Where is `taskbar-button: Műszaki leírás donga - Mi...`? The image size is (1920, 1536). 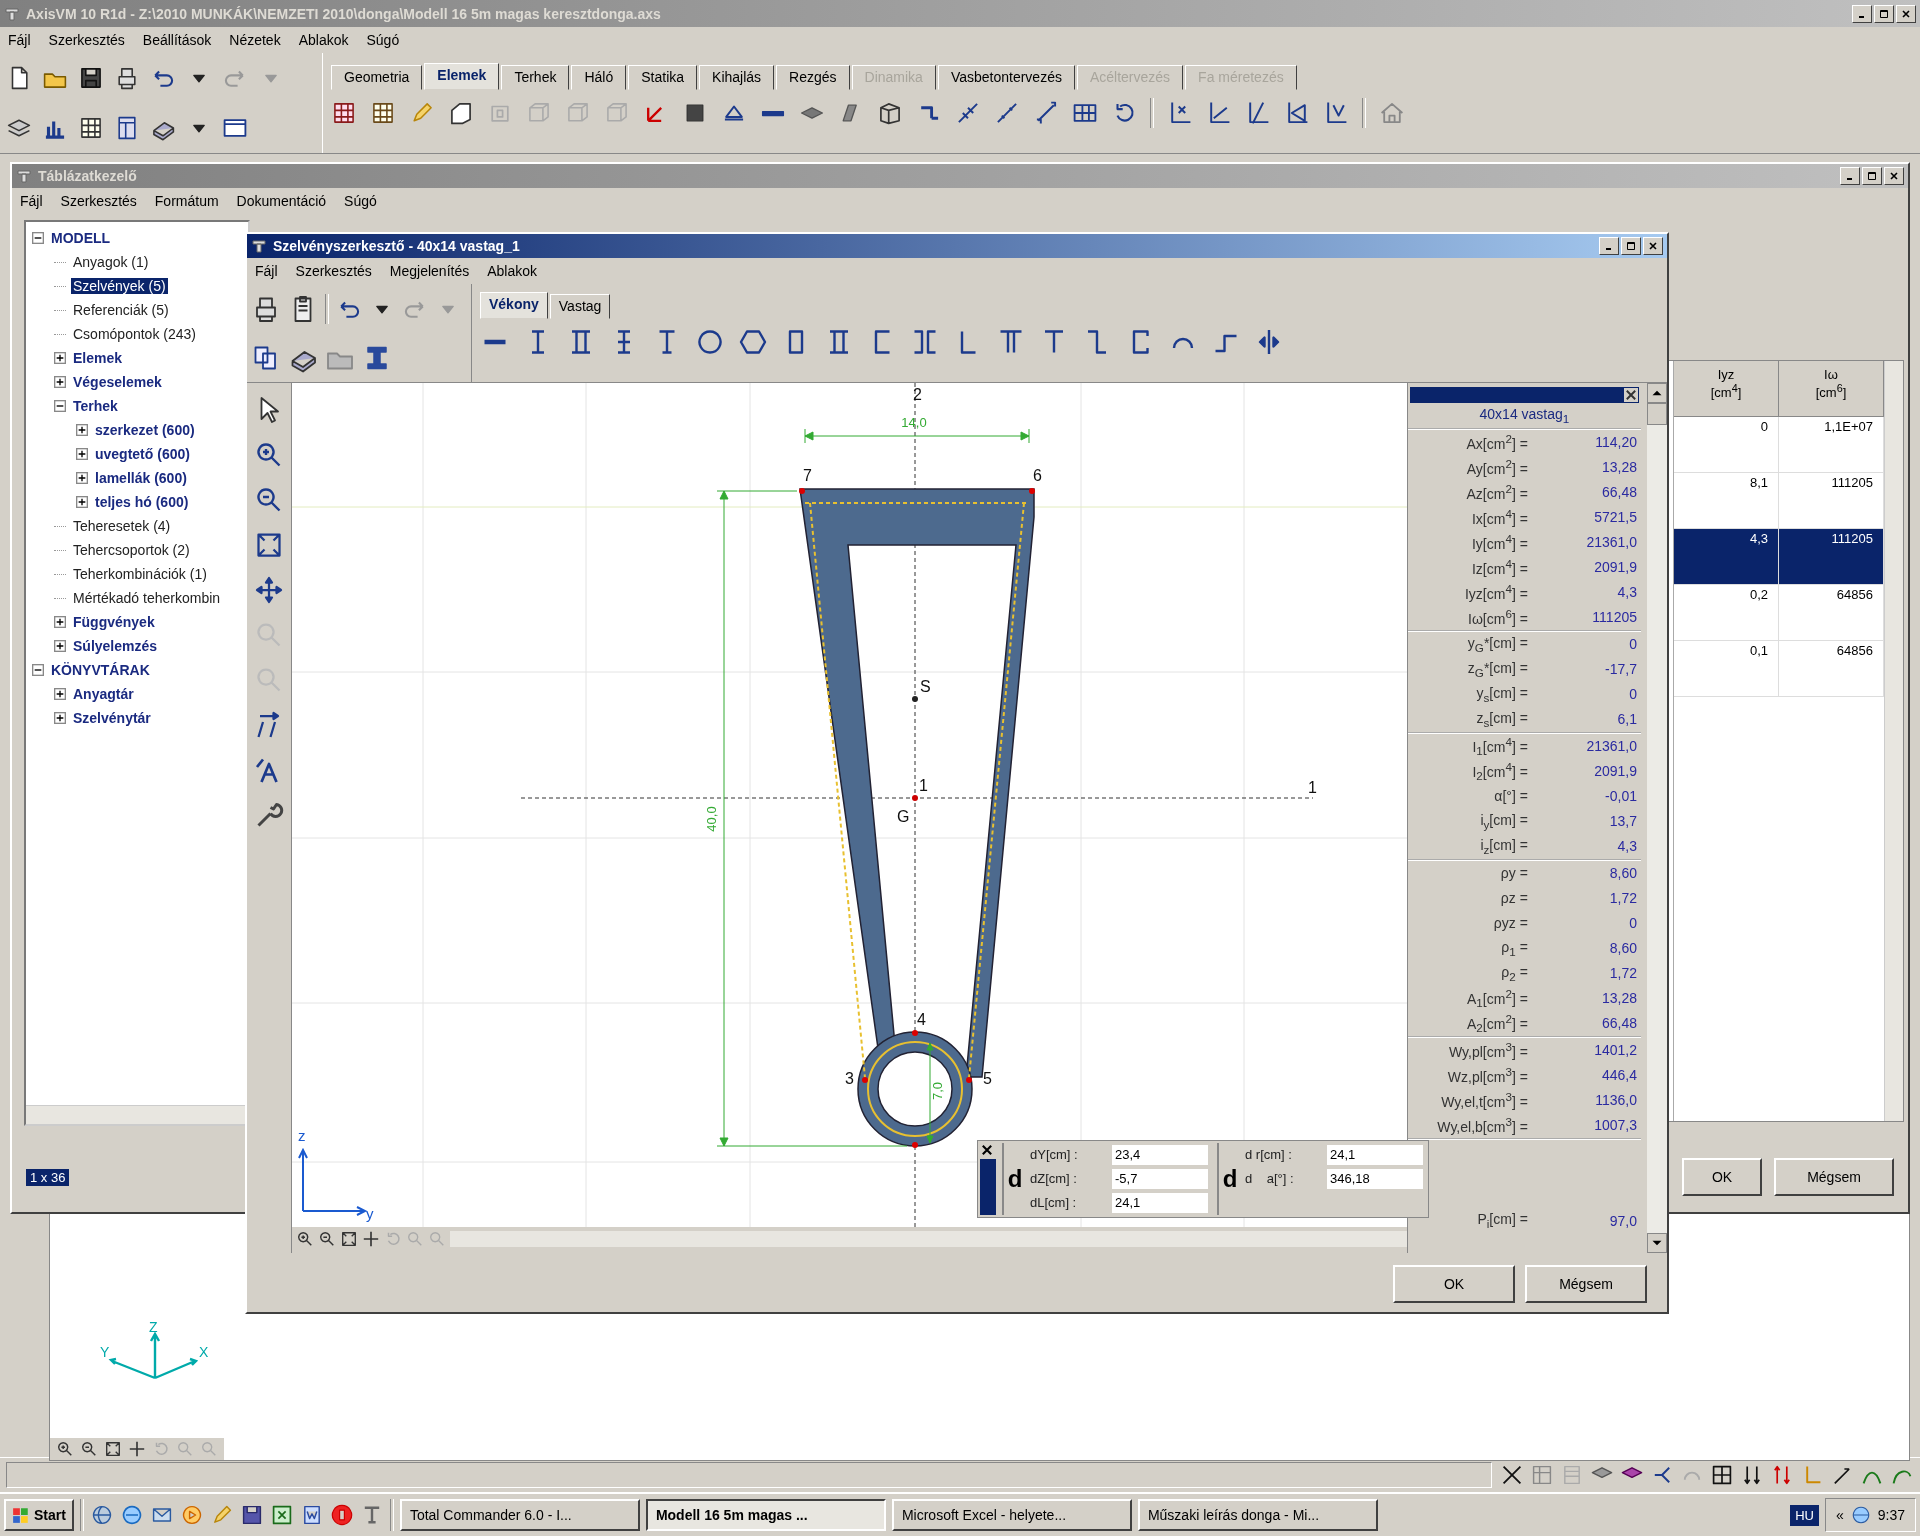 taskbar-button: Műszaki leírás donga - Mi... is located at coordinates (1257, 1515).